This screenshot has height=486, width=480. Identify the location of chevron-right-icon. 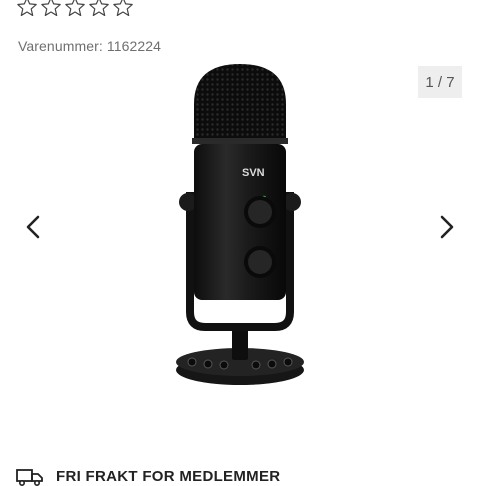
(447, 227).